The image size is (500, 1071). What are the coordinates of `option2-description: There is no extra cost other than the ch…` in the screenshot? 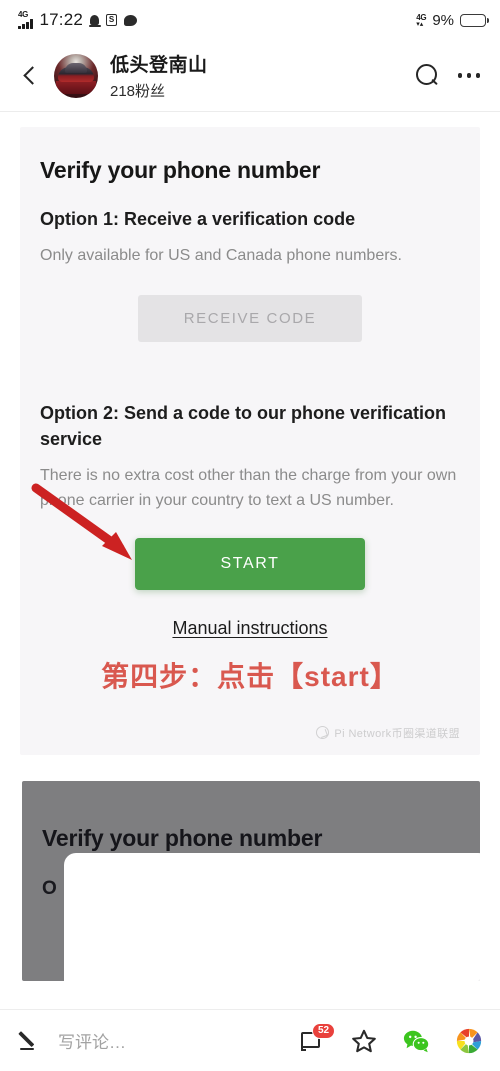 It's located at (248, 488).